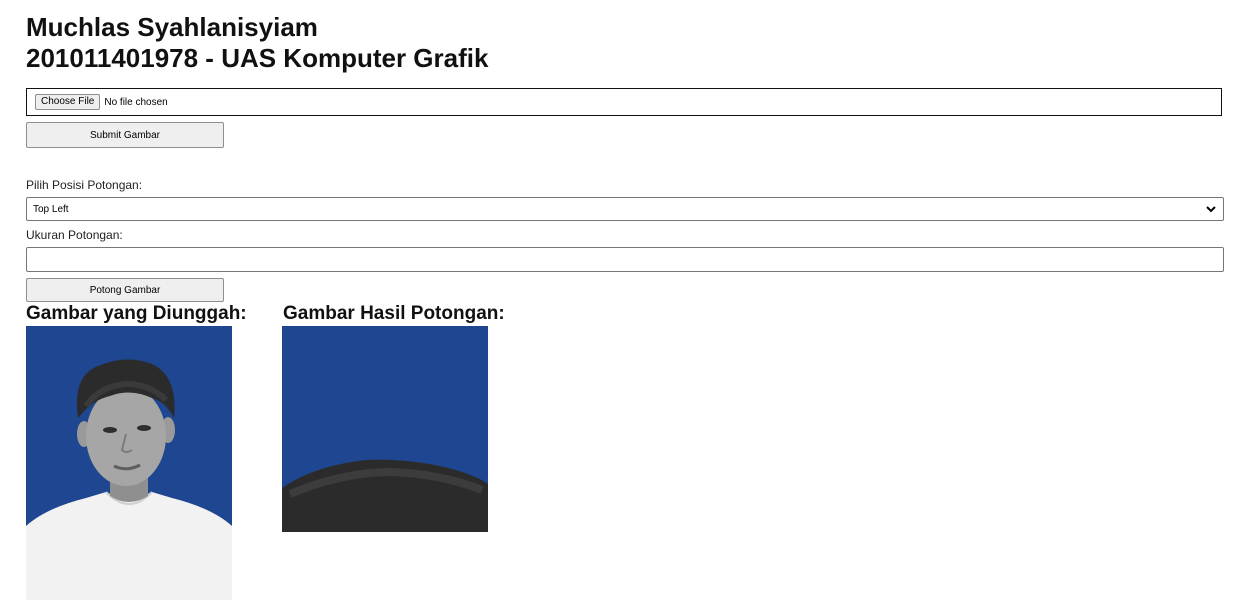 The width and height of the screenshot is (1235, 615). What do you see at coordinates (129, 463) in the screenshot?
I see `uploaded-image` at bounding box center [129, 463].